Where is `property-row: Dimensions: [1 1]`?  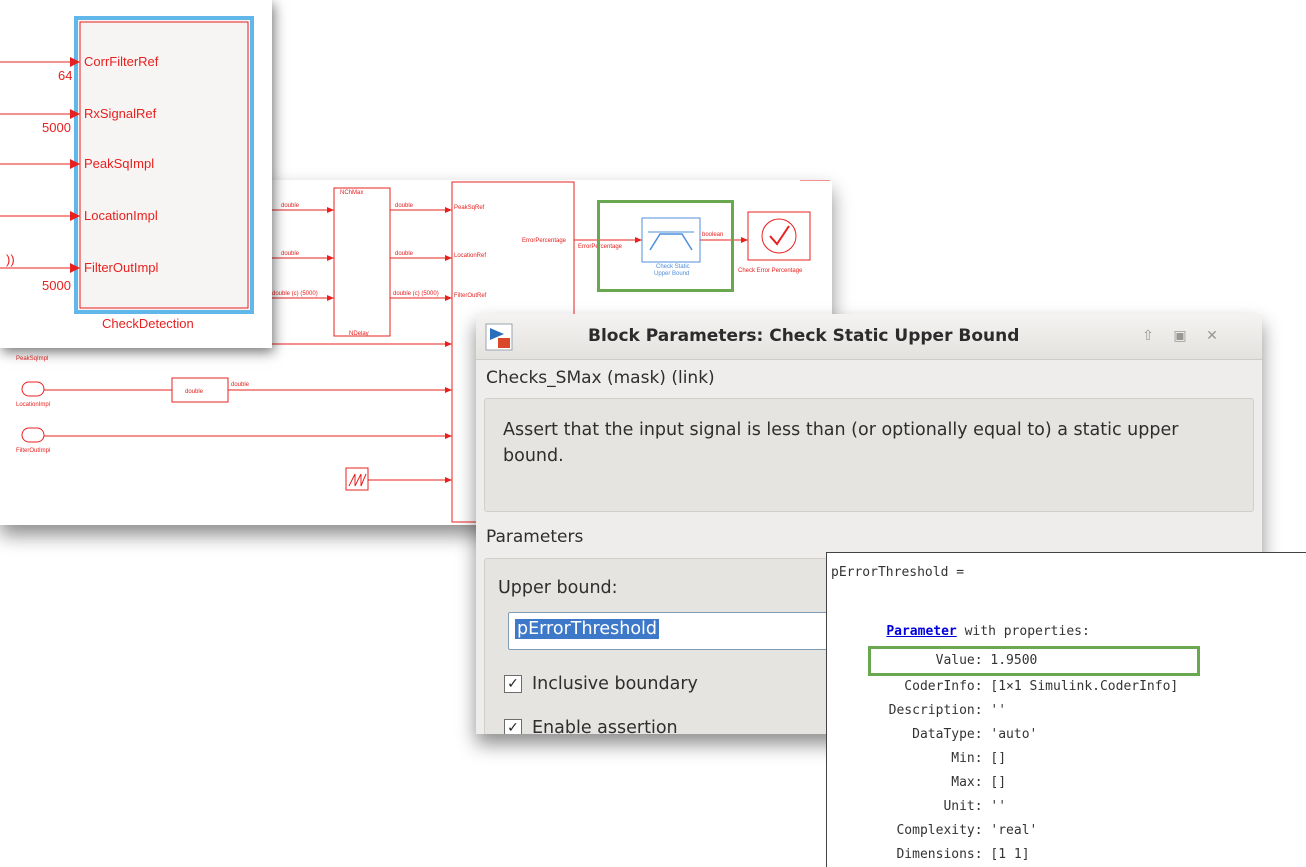
property-row: Dimensions: [1 1] is located at coordinates (951, 854).